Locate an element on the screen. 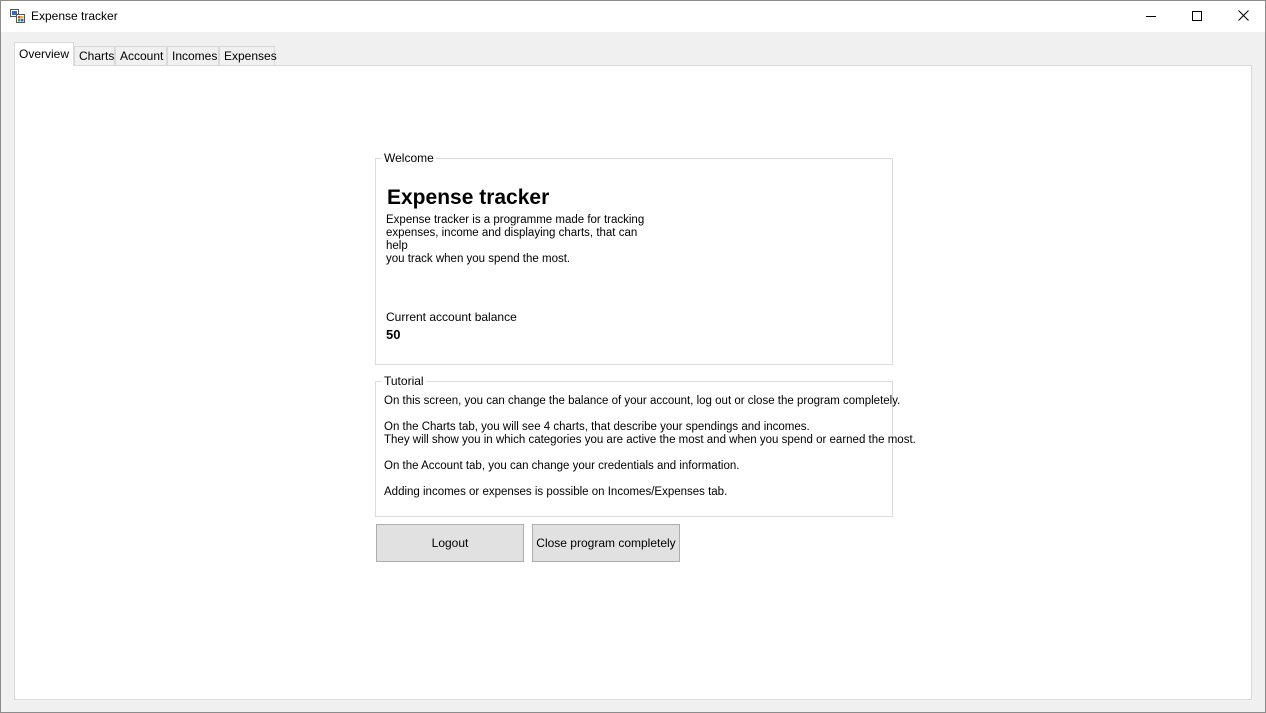  tab-incomes: Incomes is located at coordinates (193, 56).